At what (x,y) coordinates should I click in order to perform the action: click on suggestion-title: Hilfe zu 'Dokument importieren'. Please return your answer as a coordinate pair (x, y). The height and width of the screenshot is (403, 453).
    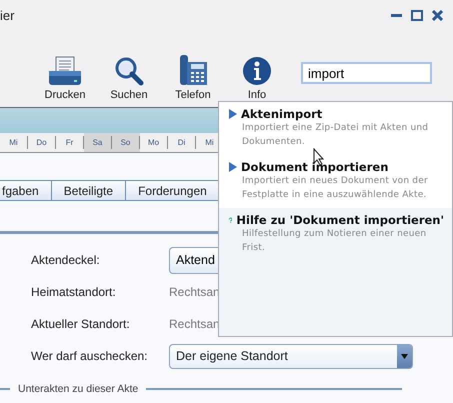
    Looking at the image, I should click on (340, 220).